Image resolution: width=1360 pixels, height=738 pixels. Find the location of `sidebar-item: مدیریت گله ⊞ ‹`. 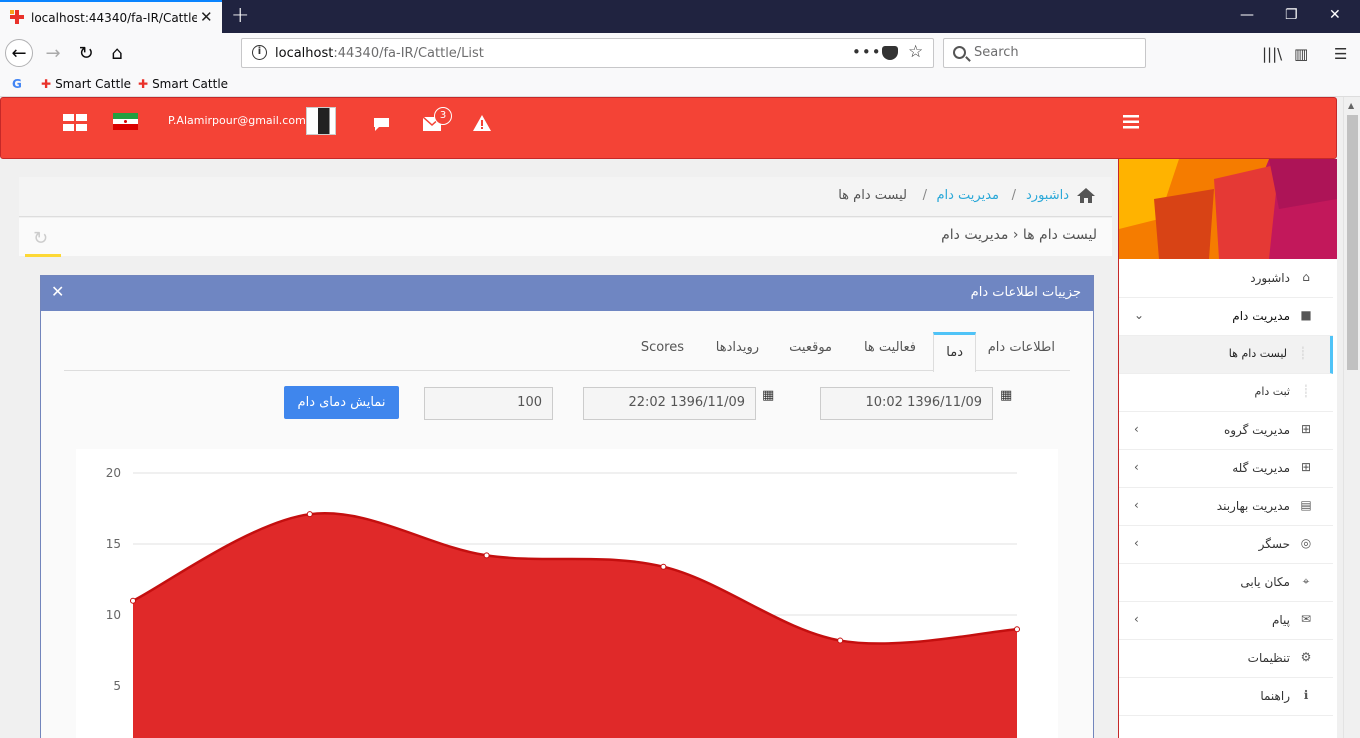

sidebar-item: مدیریت گله ⊞ ‹ is located at coordinates (1226, 469).